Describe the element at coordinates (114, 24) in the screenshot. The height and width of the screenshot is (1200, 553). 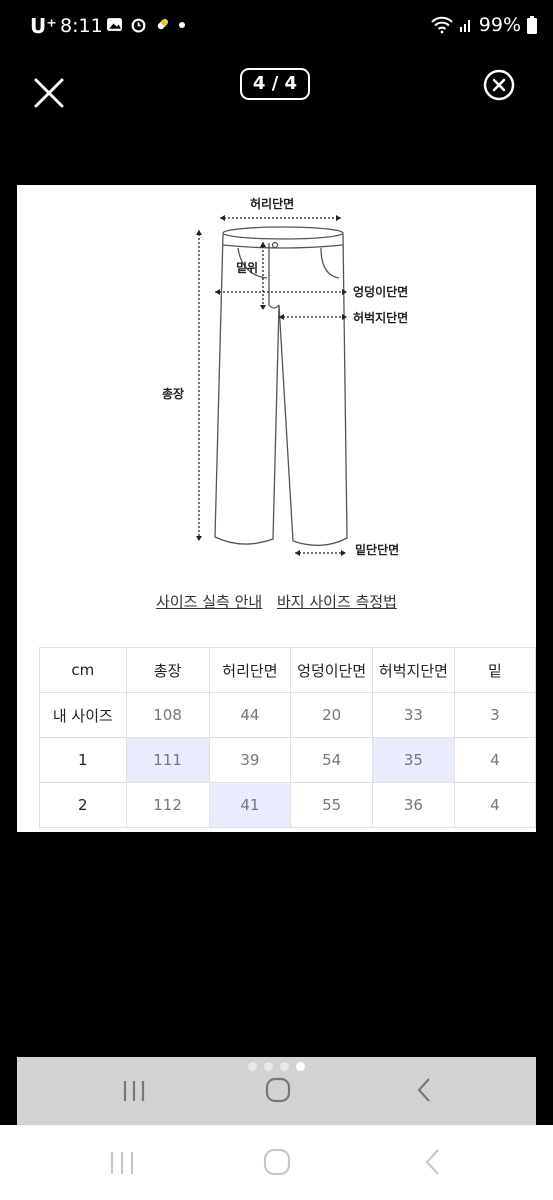
I see `gallery-icon` at that location.